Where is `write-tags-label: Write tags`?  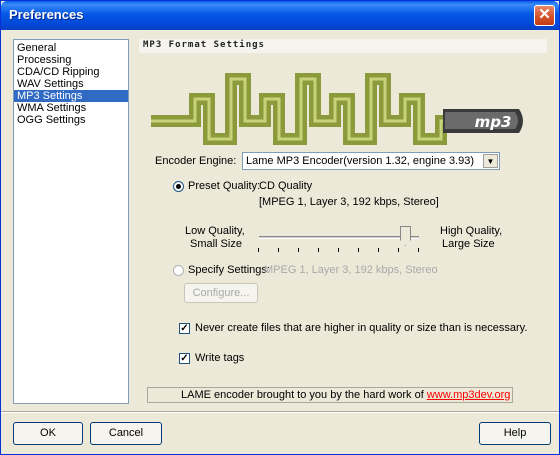
write-tags-label: Write tags is located at coordinates (219, 358).